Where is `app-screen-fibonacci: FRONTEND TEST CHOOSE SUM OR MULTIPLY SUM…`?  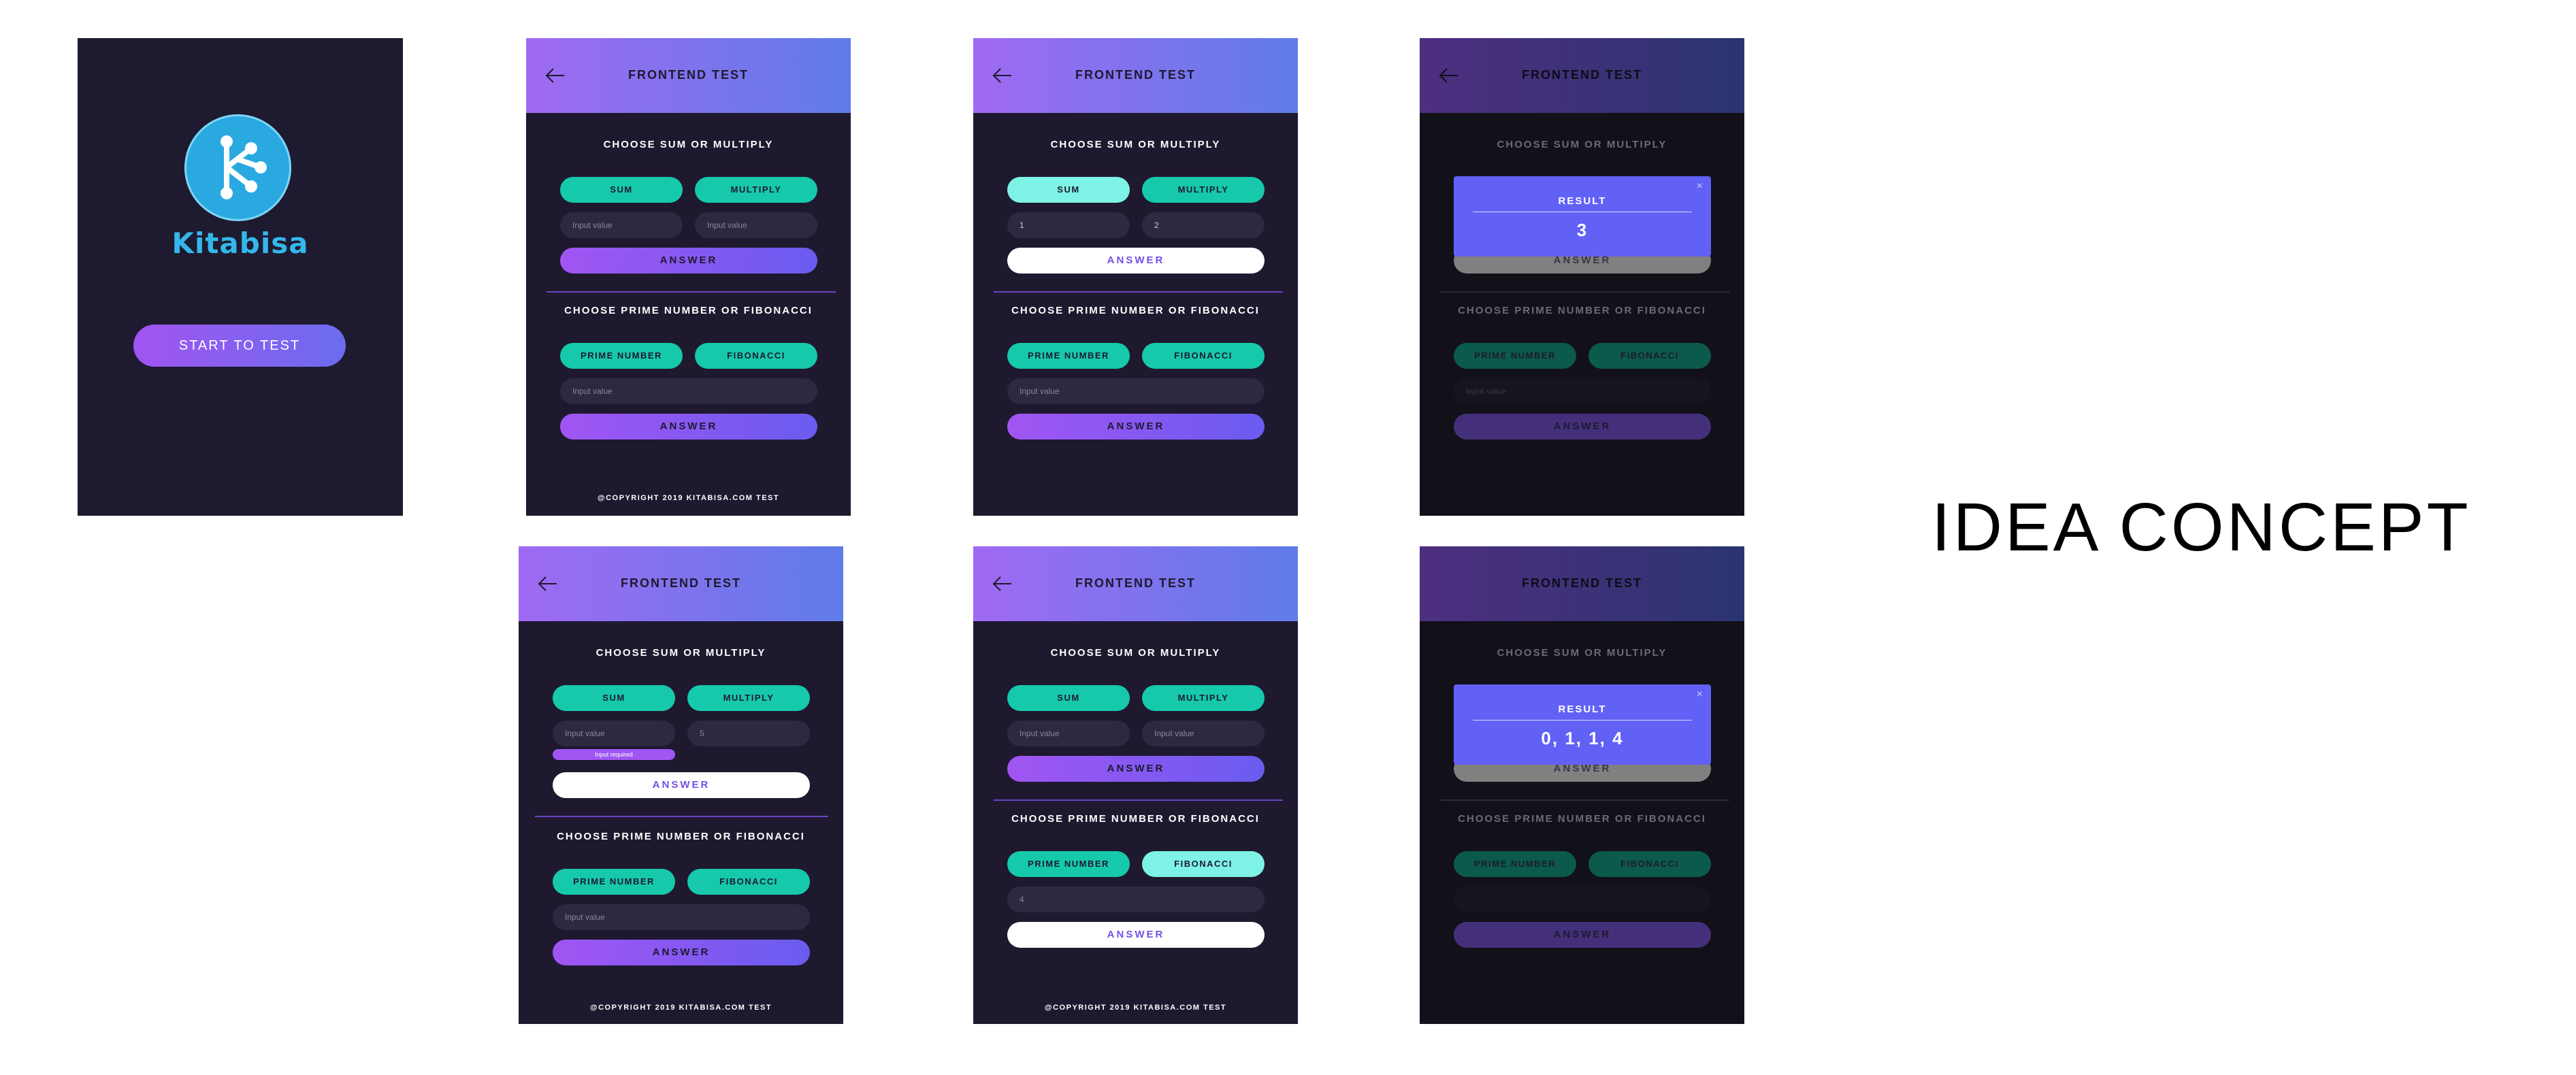
app-screen-fibonacci: FRONTEND TEST CHOOSE SUM OR MULTIPLY SUM… is located at coordinates (1135, 785).